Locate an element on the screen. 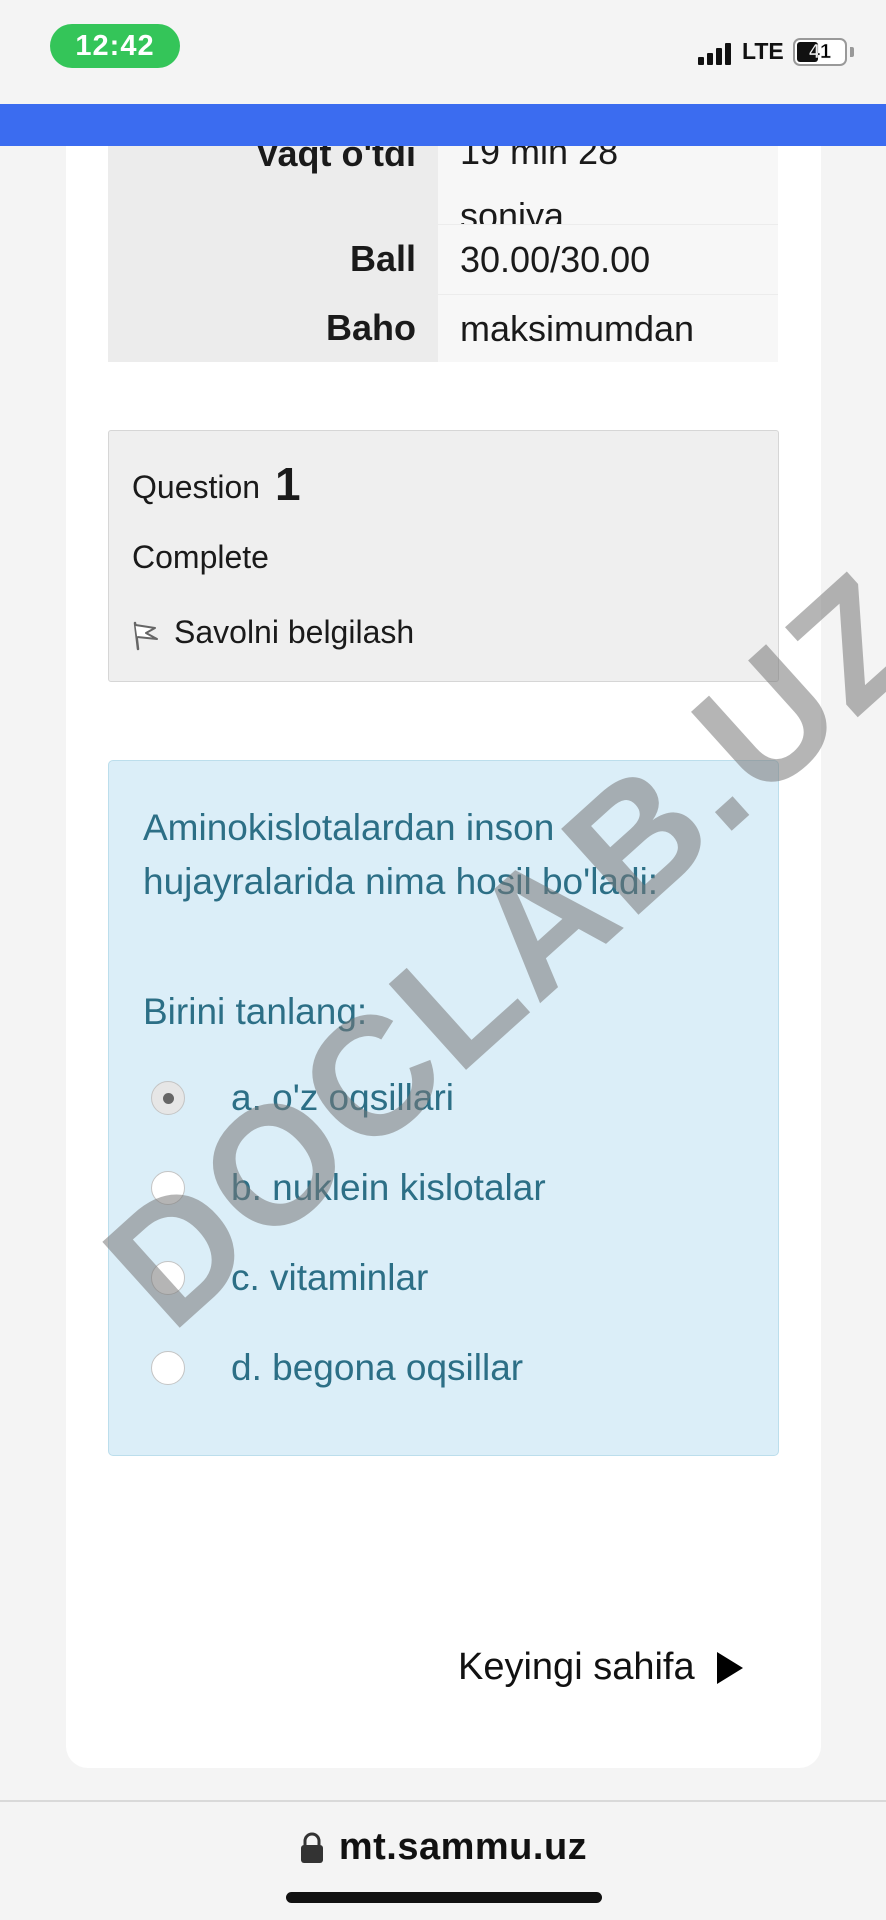  flag-question-link: Savolni belgilash is located at coordinates (273, 632).